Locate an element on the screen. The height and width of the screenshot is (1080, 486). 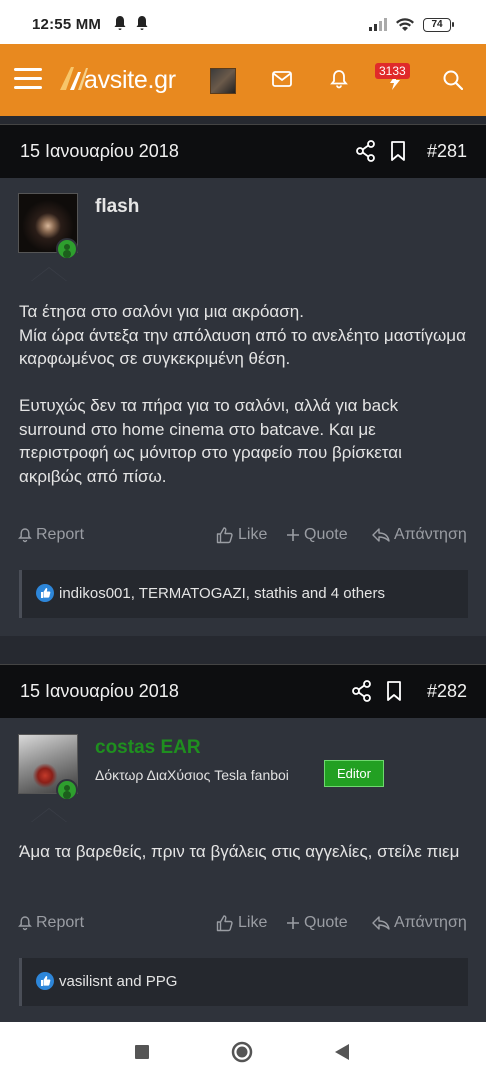
spacer is located at coordinates (243, 120).